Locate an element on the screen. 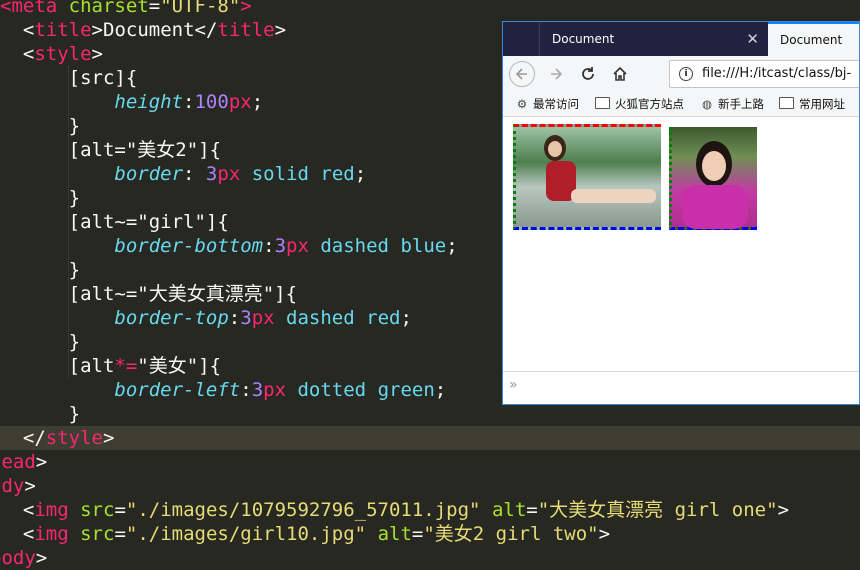 Image resolution: width=860 pixels, height=570 pixels. code-token: "大美女真漂亮 girl one" is located at coordinates (657, 510).